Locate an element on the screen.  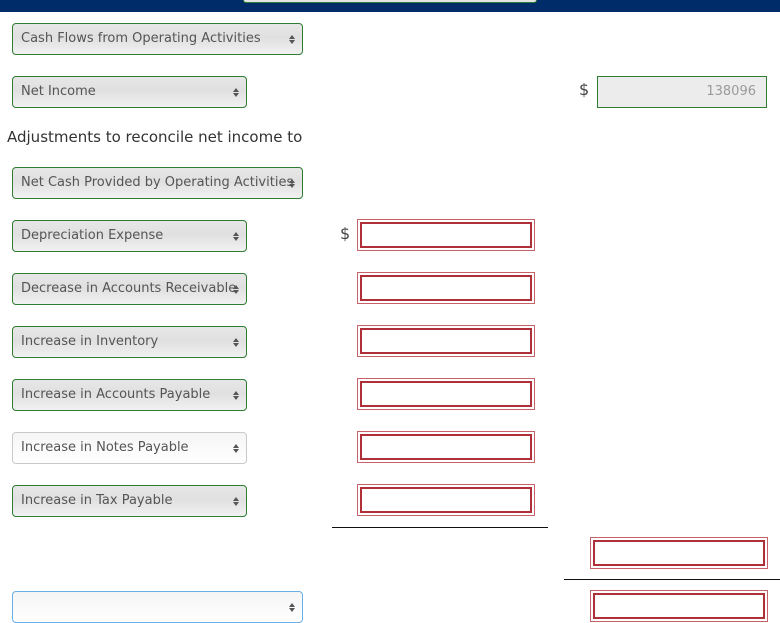
adjustment-currency-symbol: $ is located at coordinates (345, 233).